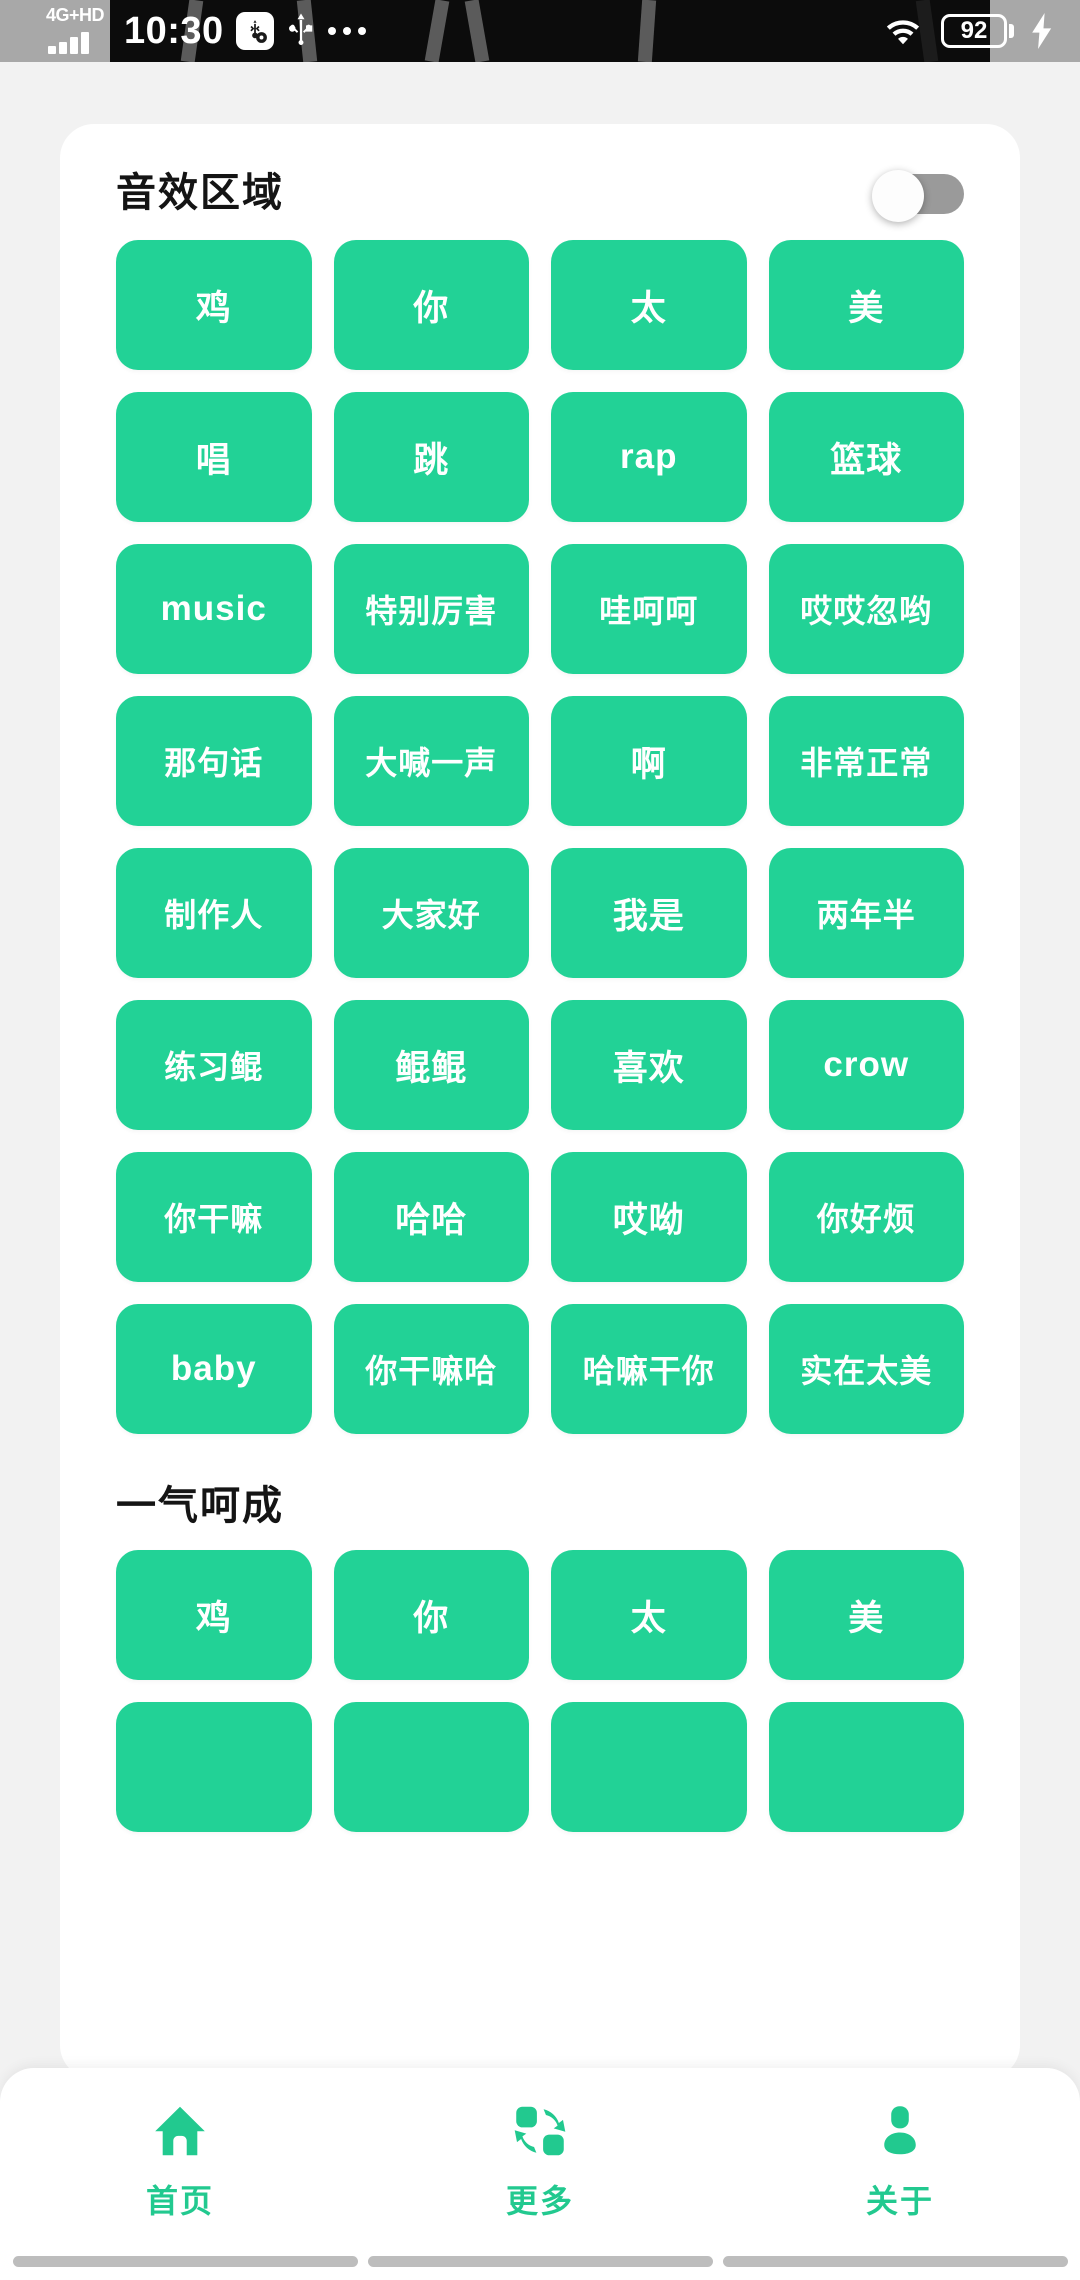 Image resolution: width=1080 pixels, height=2280 pixels. What do you see at coordinates (214, 913) in the screenshot?
I see `sfx-button: 制作人` at bounding box center [214, 913].